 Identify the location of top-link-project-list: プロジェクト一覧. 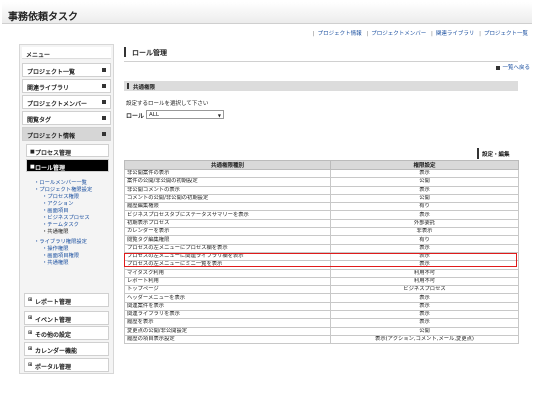
(506, 34).